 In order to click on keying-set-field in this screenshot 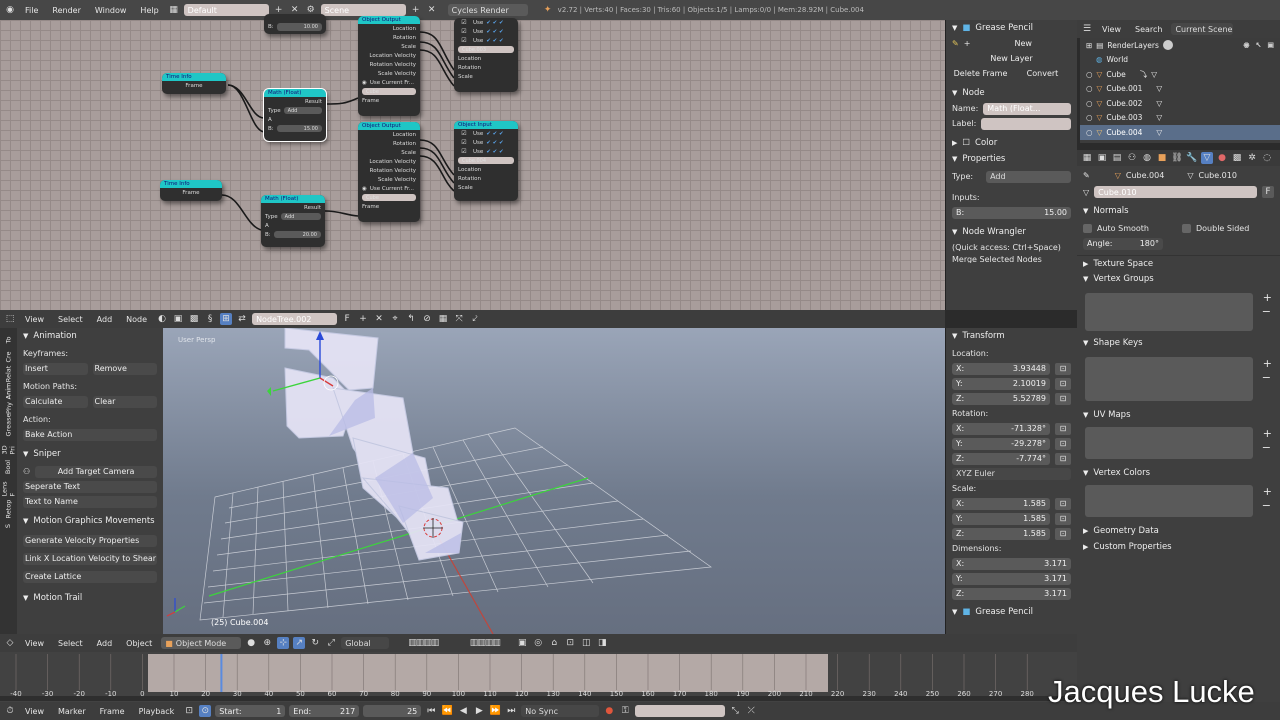, I will do `click(680, 711)`.